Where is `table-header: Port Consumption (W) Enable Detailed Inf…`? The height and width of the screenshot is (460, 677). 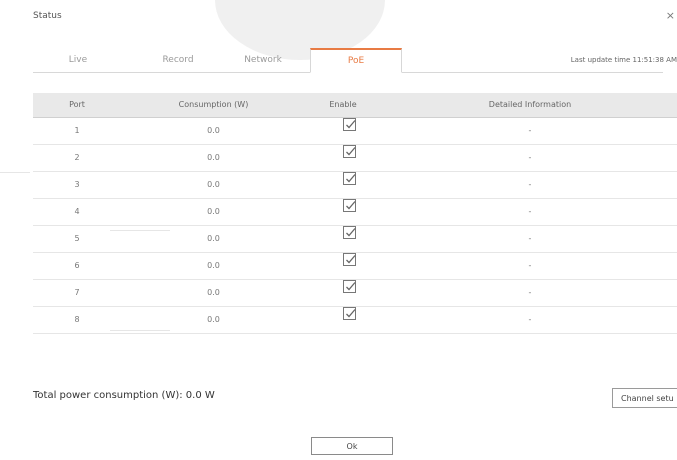 table-header: Port Consumption (W) Enable Detailed Inf… is located at coordinates (355, 105).